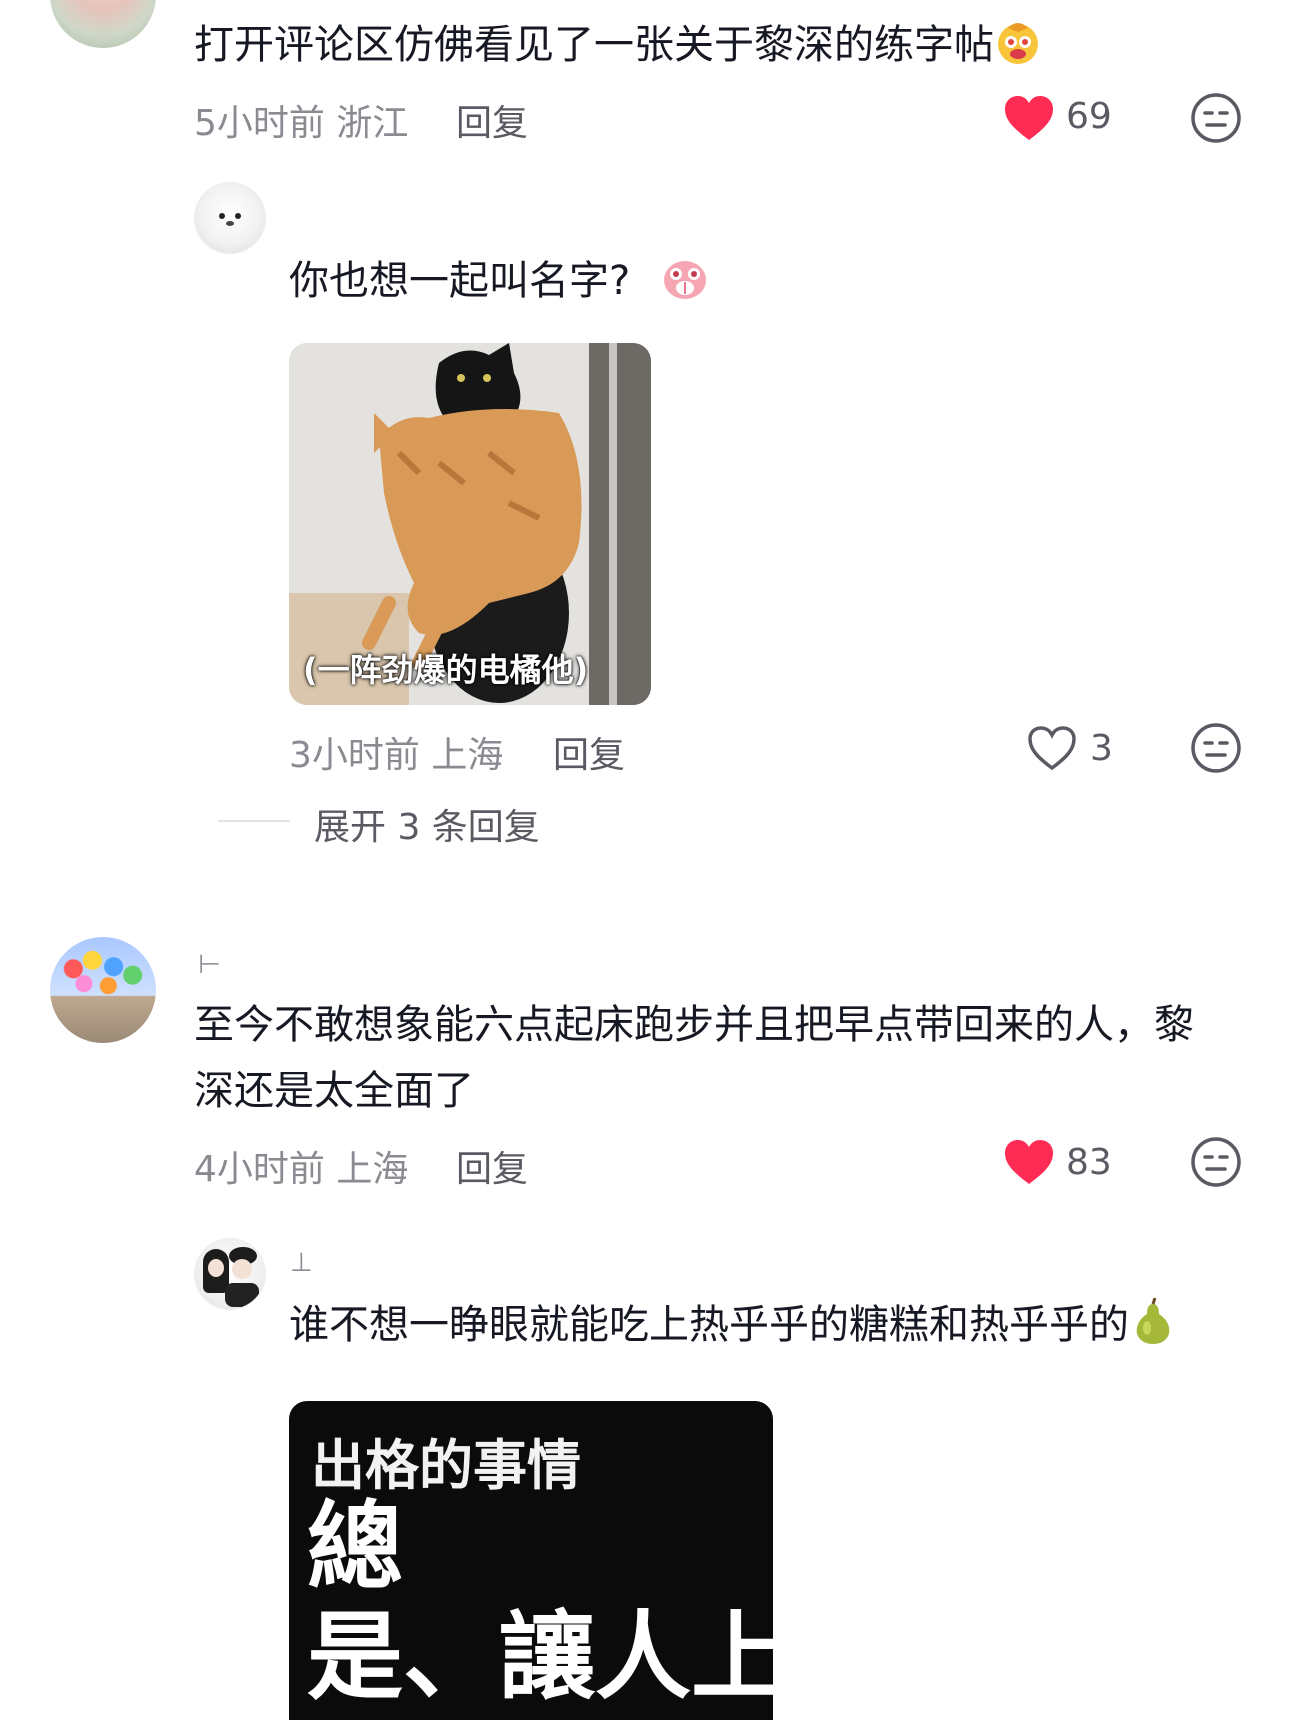 Image resolution: width=1290 pixels, height=1720 pixels. Describe the element at coordinates (372, 123) in the screenshot. I see `comment-location: 浙江` at that location.